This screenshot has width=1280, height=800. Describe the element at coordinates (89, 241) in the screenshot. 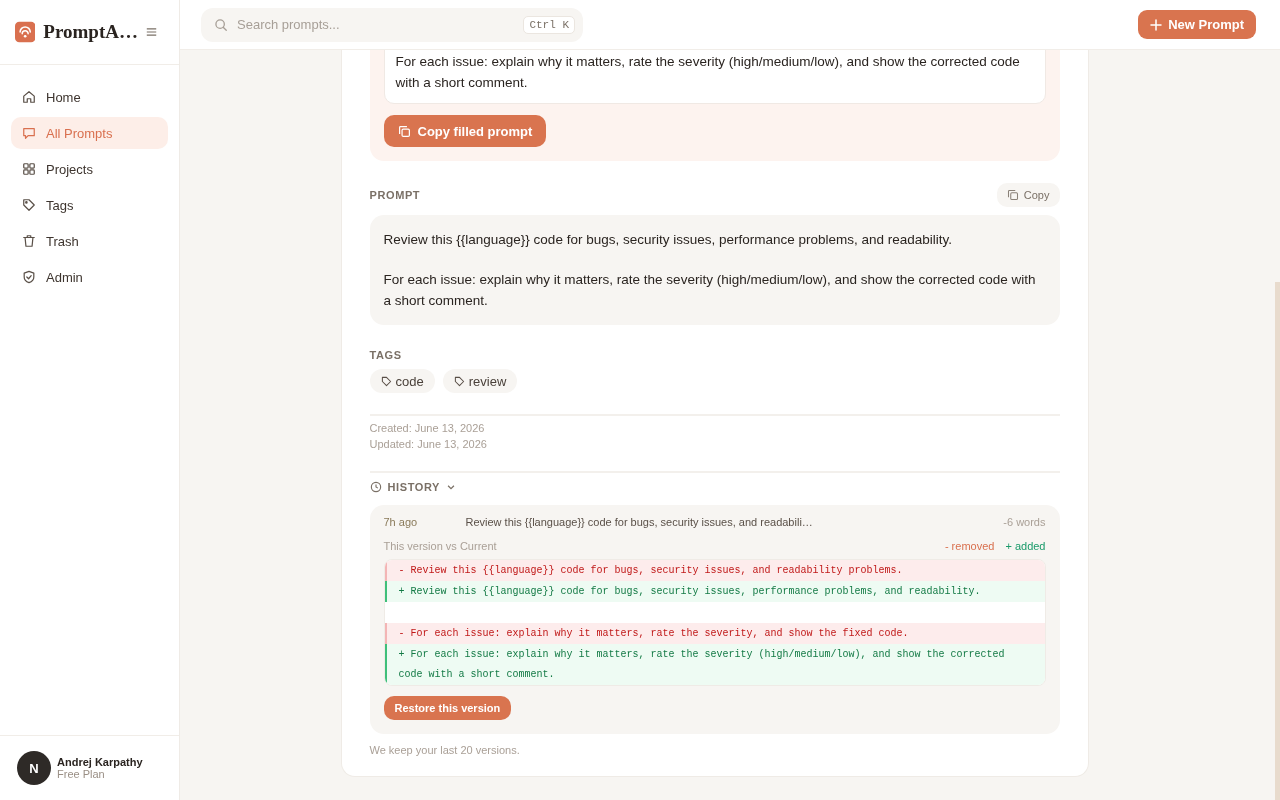

I see `nav-item: Trash` at that location.